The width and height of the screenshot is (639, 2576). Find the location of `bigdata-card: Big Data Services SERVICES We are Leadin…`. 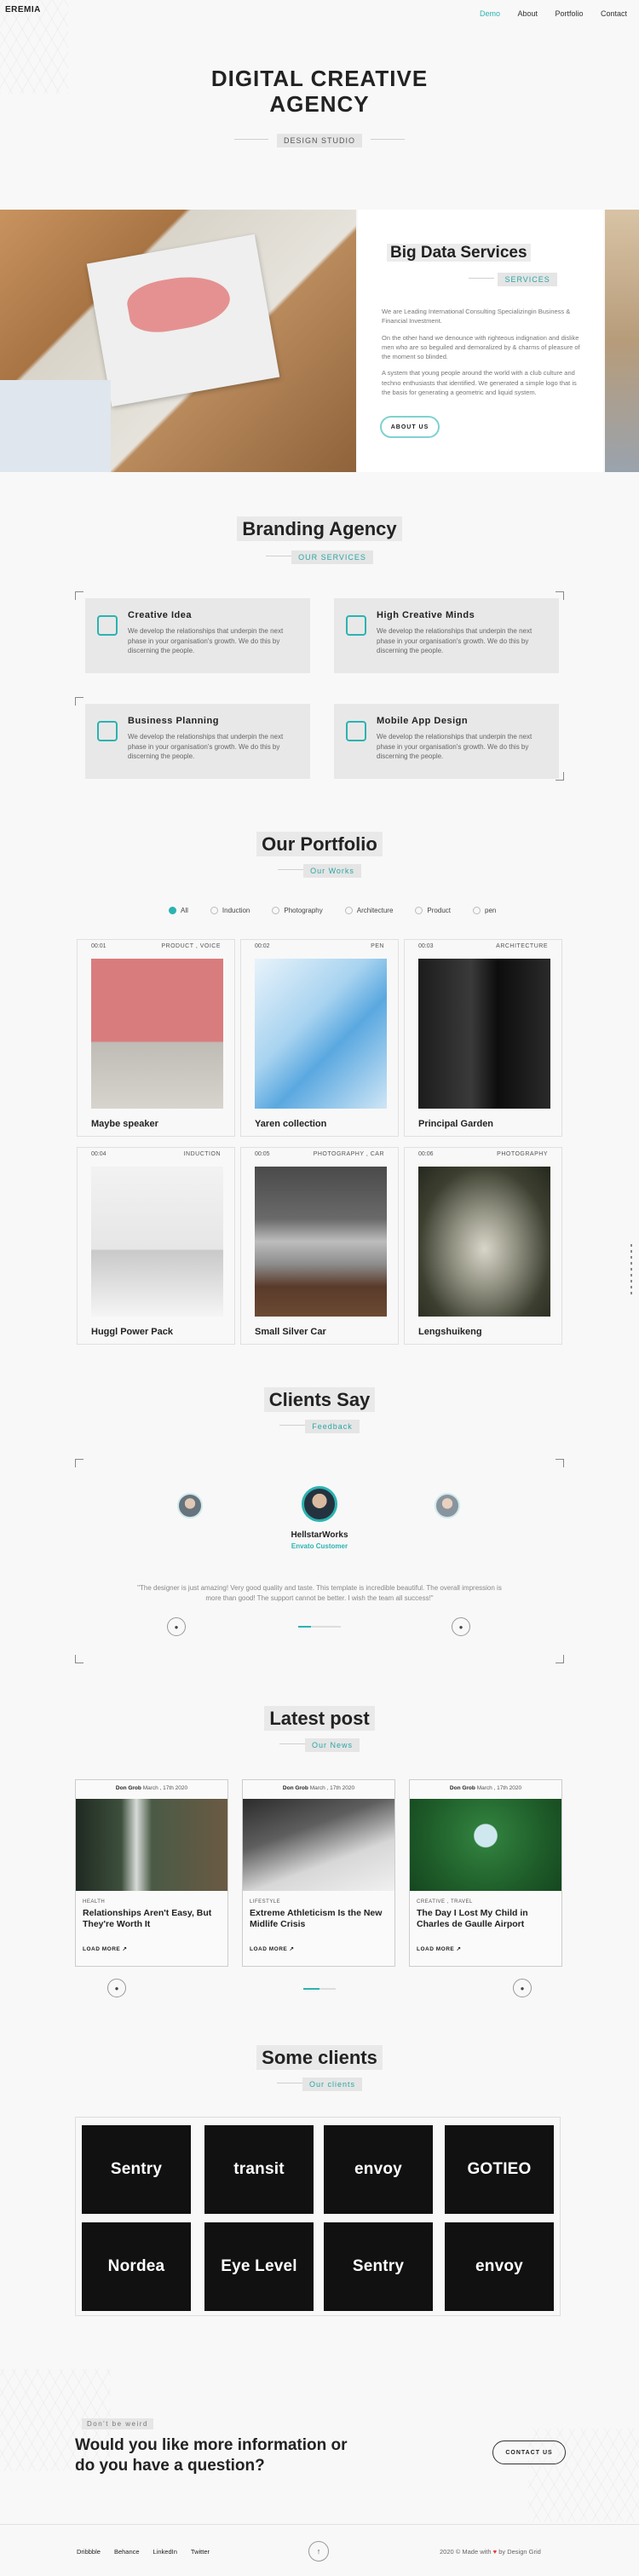

bigdata-card: Big Data Services SERVICES We are Leadin… is located at coordinates (480, 341).